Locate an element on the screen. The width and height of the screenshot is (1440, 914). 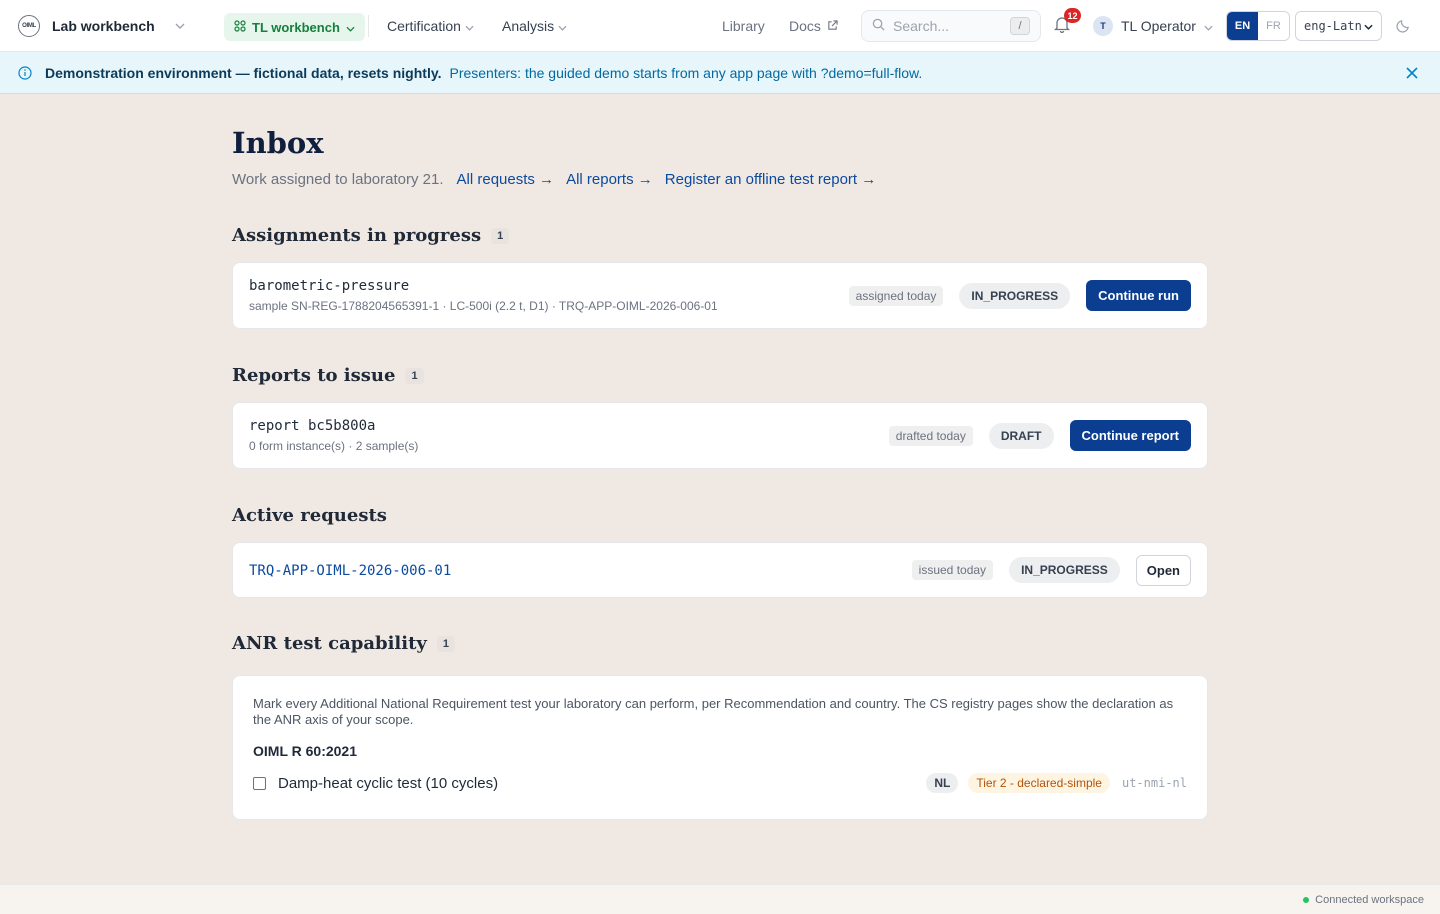
report-age-badge: drafted today is located at coordinates (930, 435).